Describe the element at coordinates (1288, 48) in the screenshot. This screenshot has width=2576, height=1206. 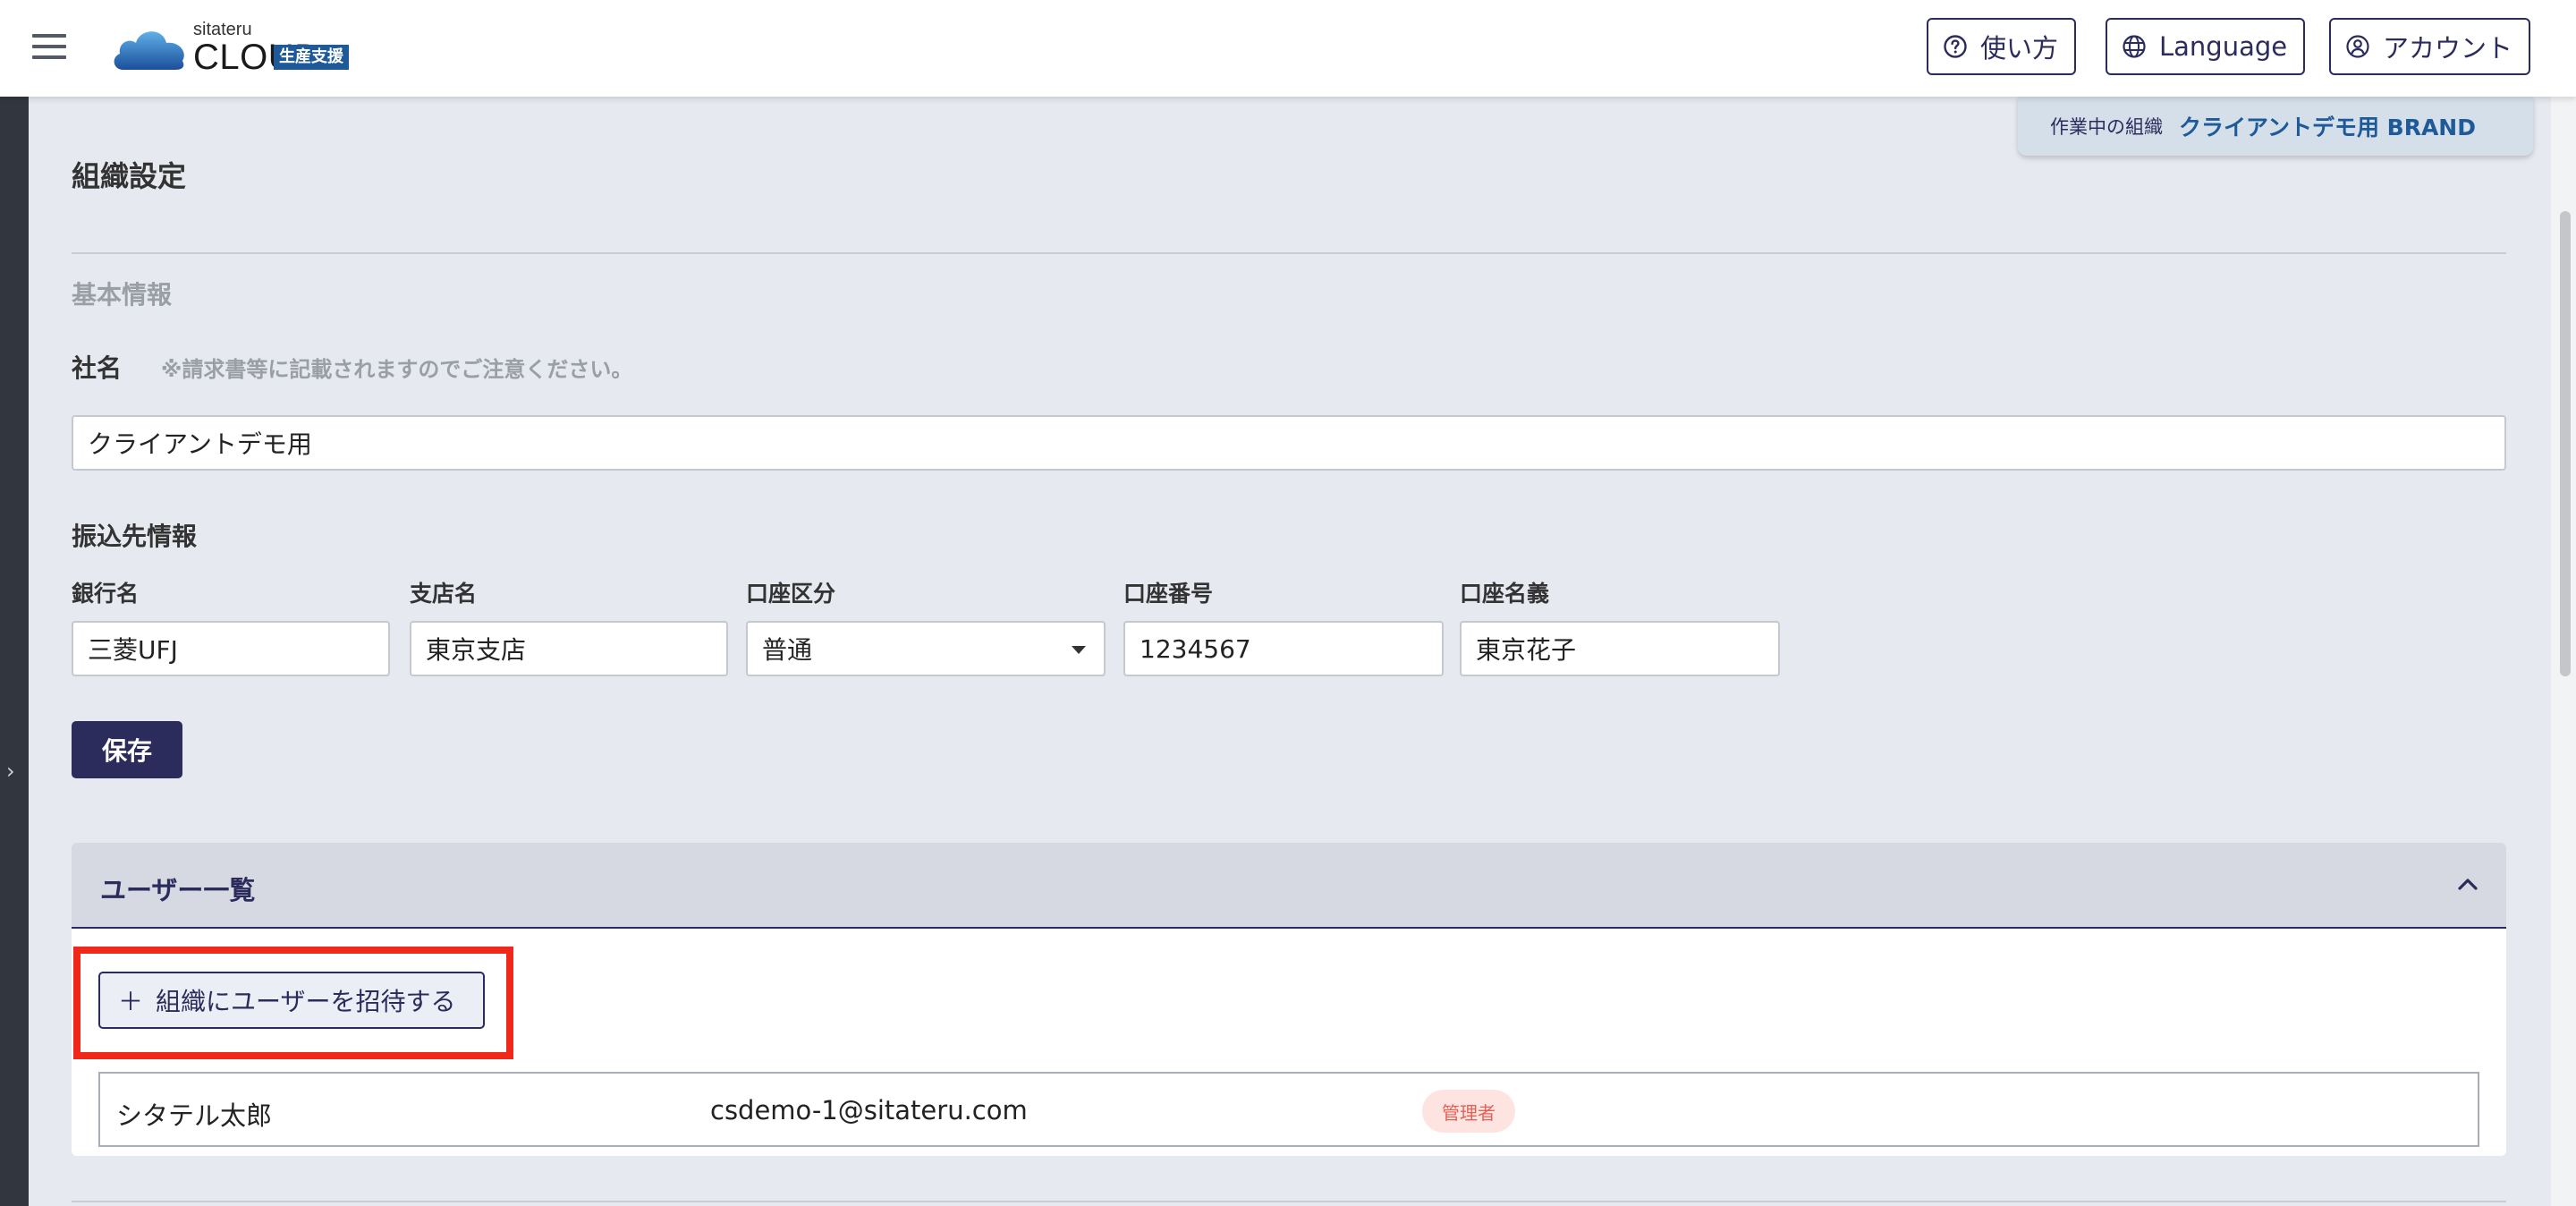
I see `top-bar: sitateru CLOUD 生産支援 使い方 Language アカウント` at that location.